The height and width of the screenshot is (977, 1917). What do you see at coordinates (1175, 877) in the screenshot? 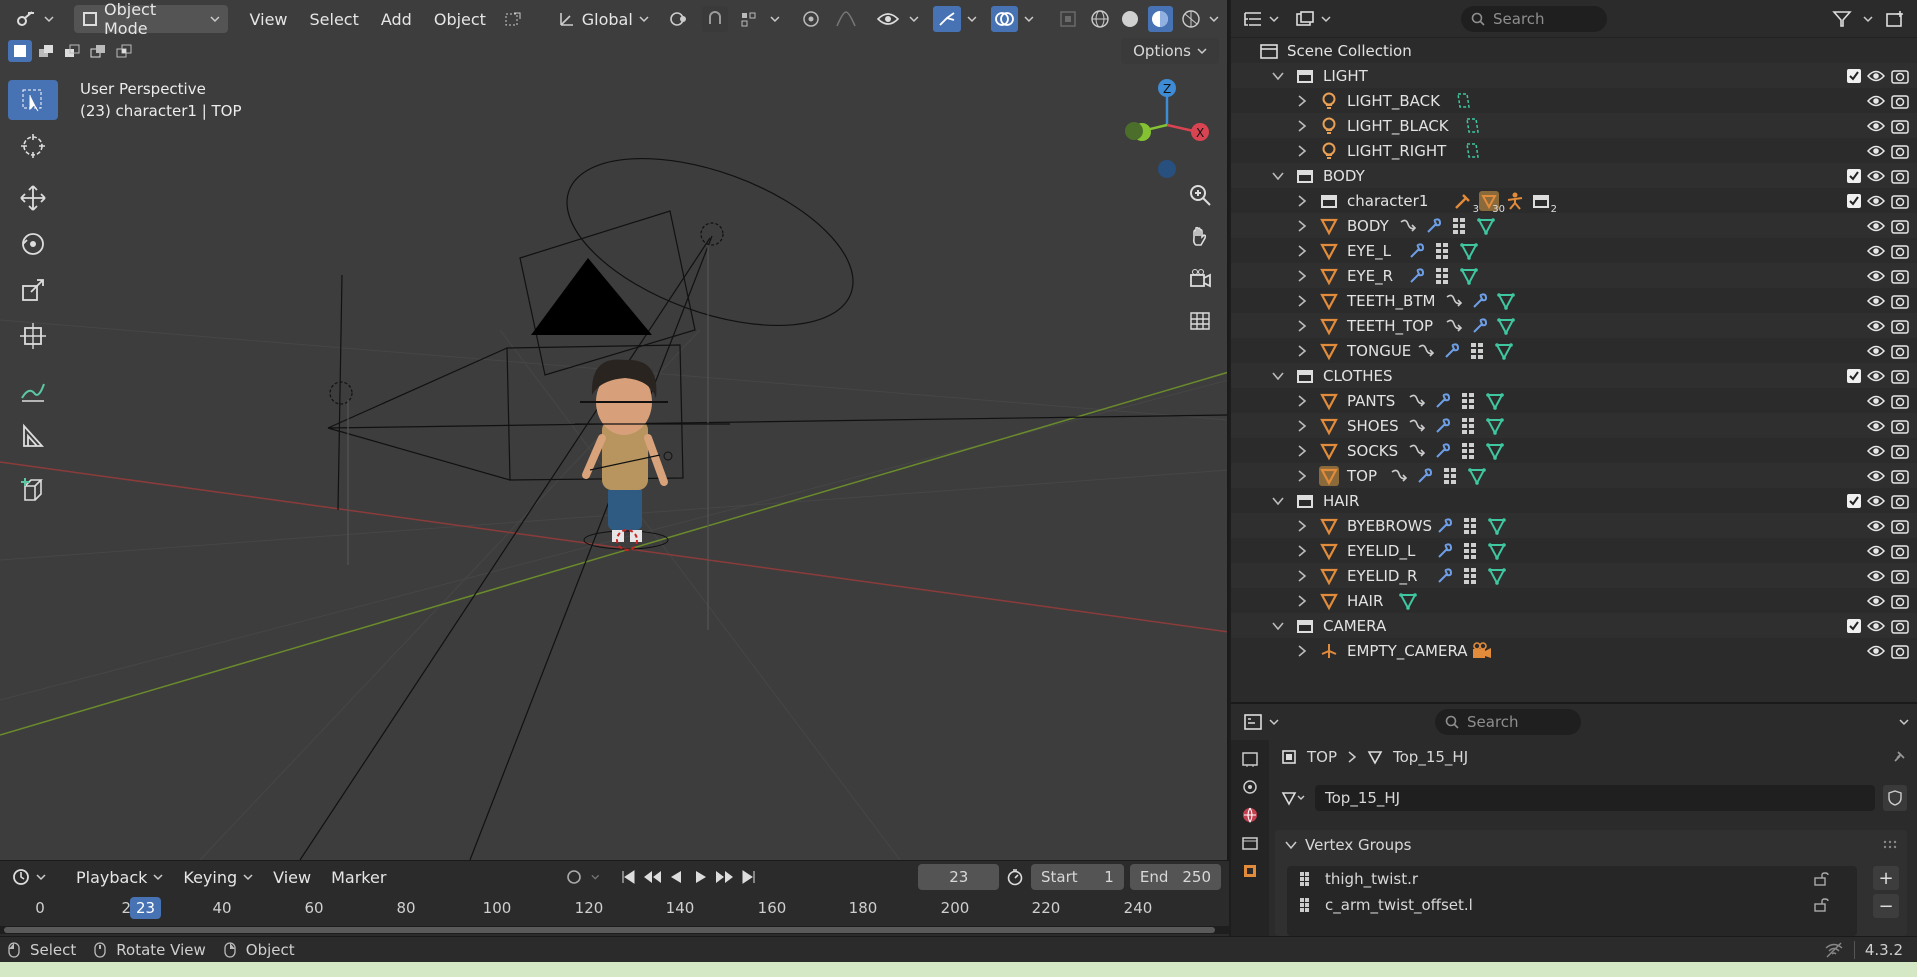
I see `end-frame-field: End 250` at bounding box center [1175, 877].